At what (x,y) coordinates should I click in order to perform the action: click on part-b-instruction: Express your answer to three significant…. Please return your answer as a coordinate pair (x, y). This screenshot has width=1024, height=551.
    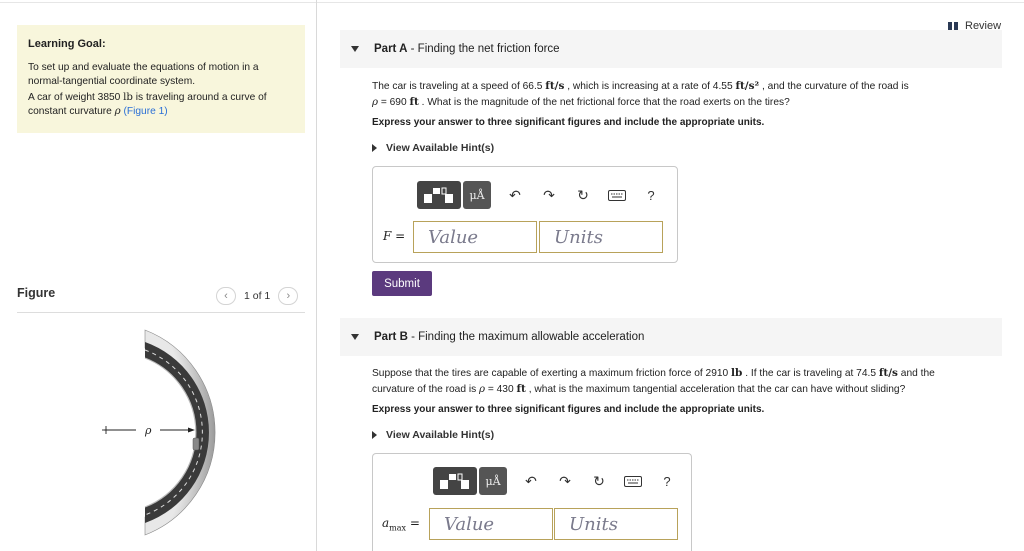
    Looking at the image, I should click on (568, 409).